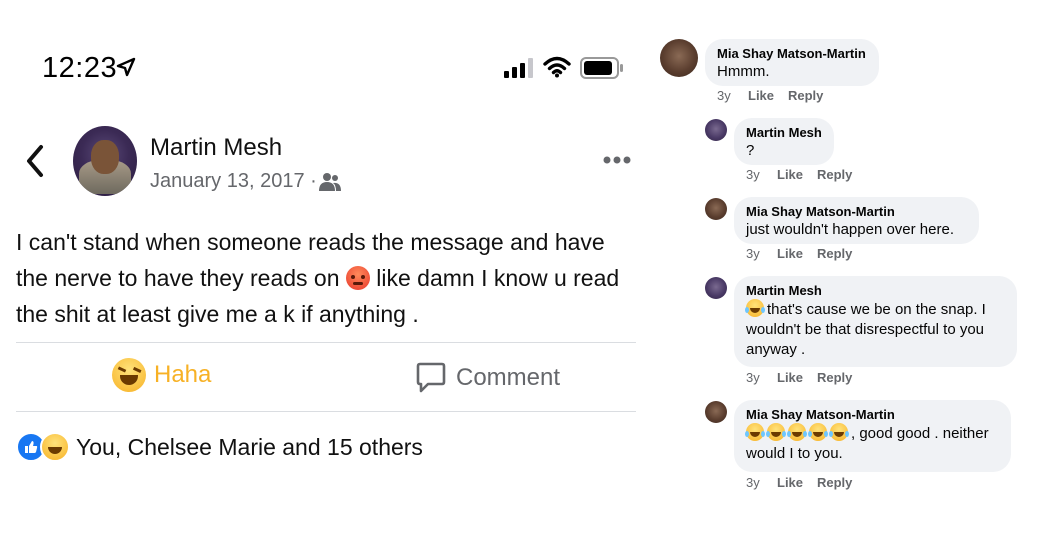 The height and width of the screenshot is (537, 1061). Describe the element at coordinates (80, 68) in the screenshot. I see `status-time: 12:23` at that location.